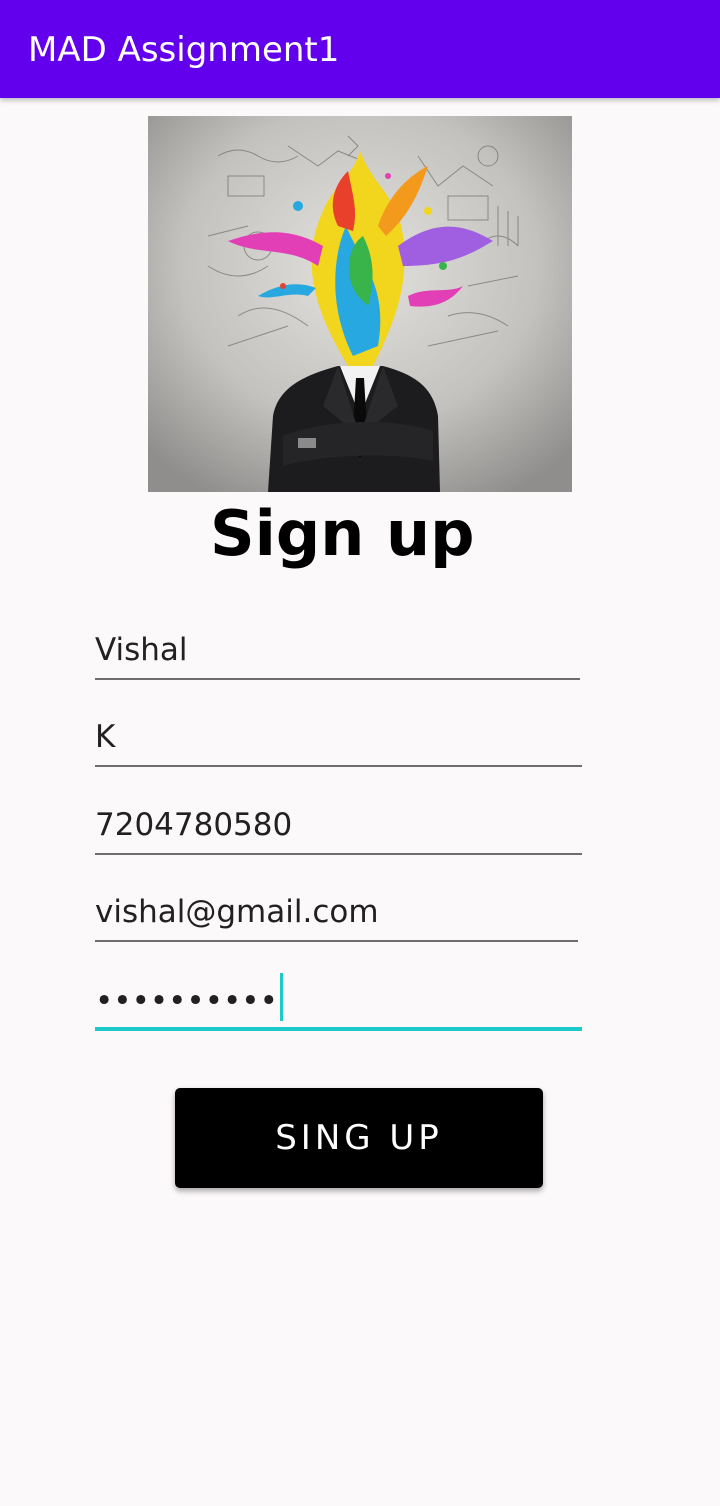 This screenshot has height=1506, width=720. Describe the element at coordinates (141, 650) in the screenshot. I see `first-name-value: Vishal` at that location.